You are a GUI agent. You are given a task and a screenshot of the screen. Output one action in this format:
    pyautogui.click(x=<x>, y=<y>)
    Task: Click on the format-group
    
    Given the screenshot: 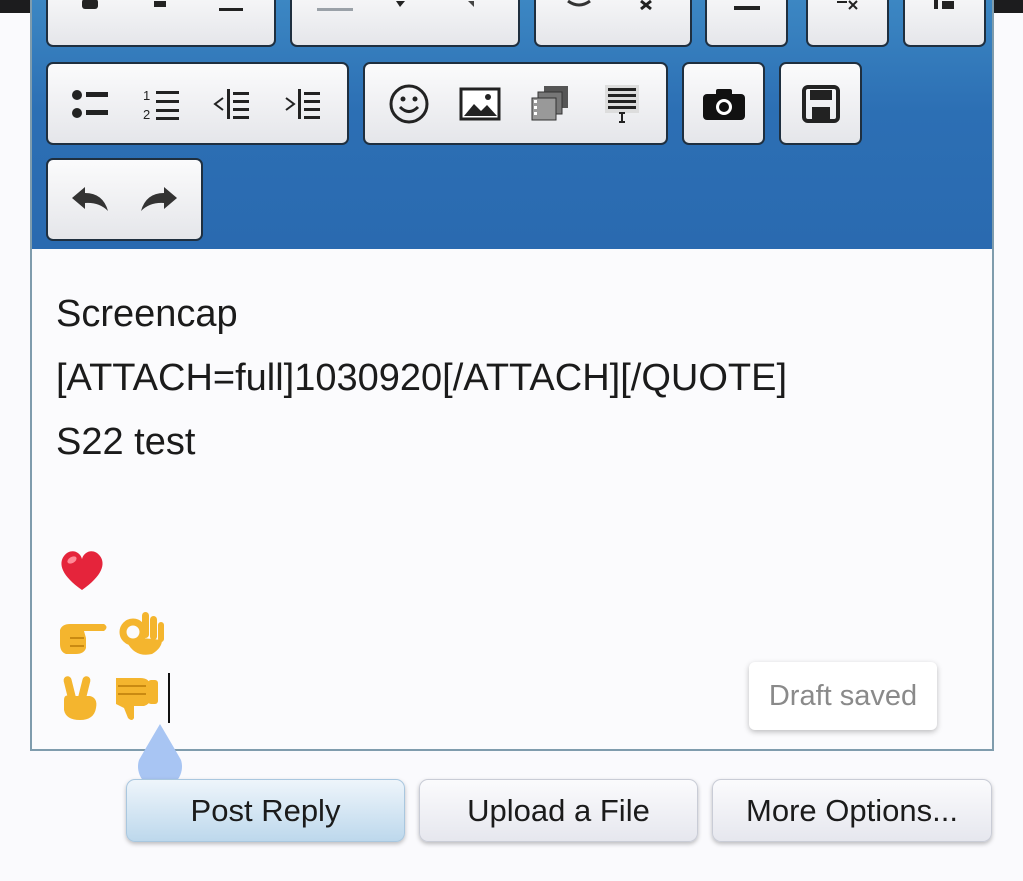 What is the action you would take?
    pyautogui.click(x=847, y=23)
    